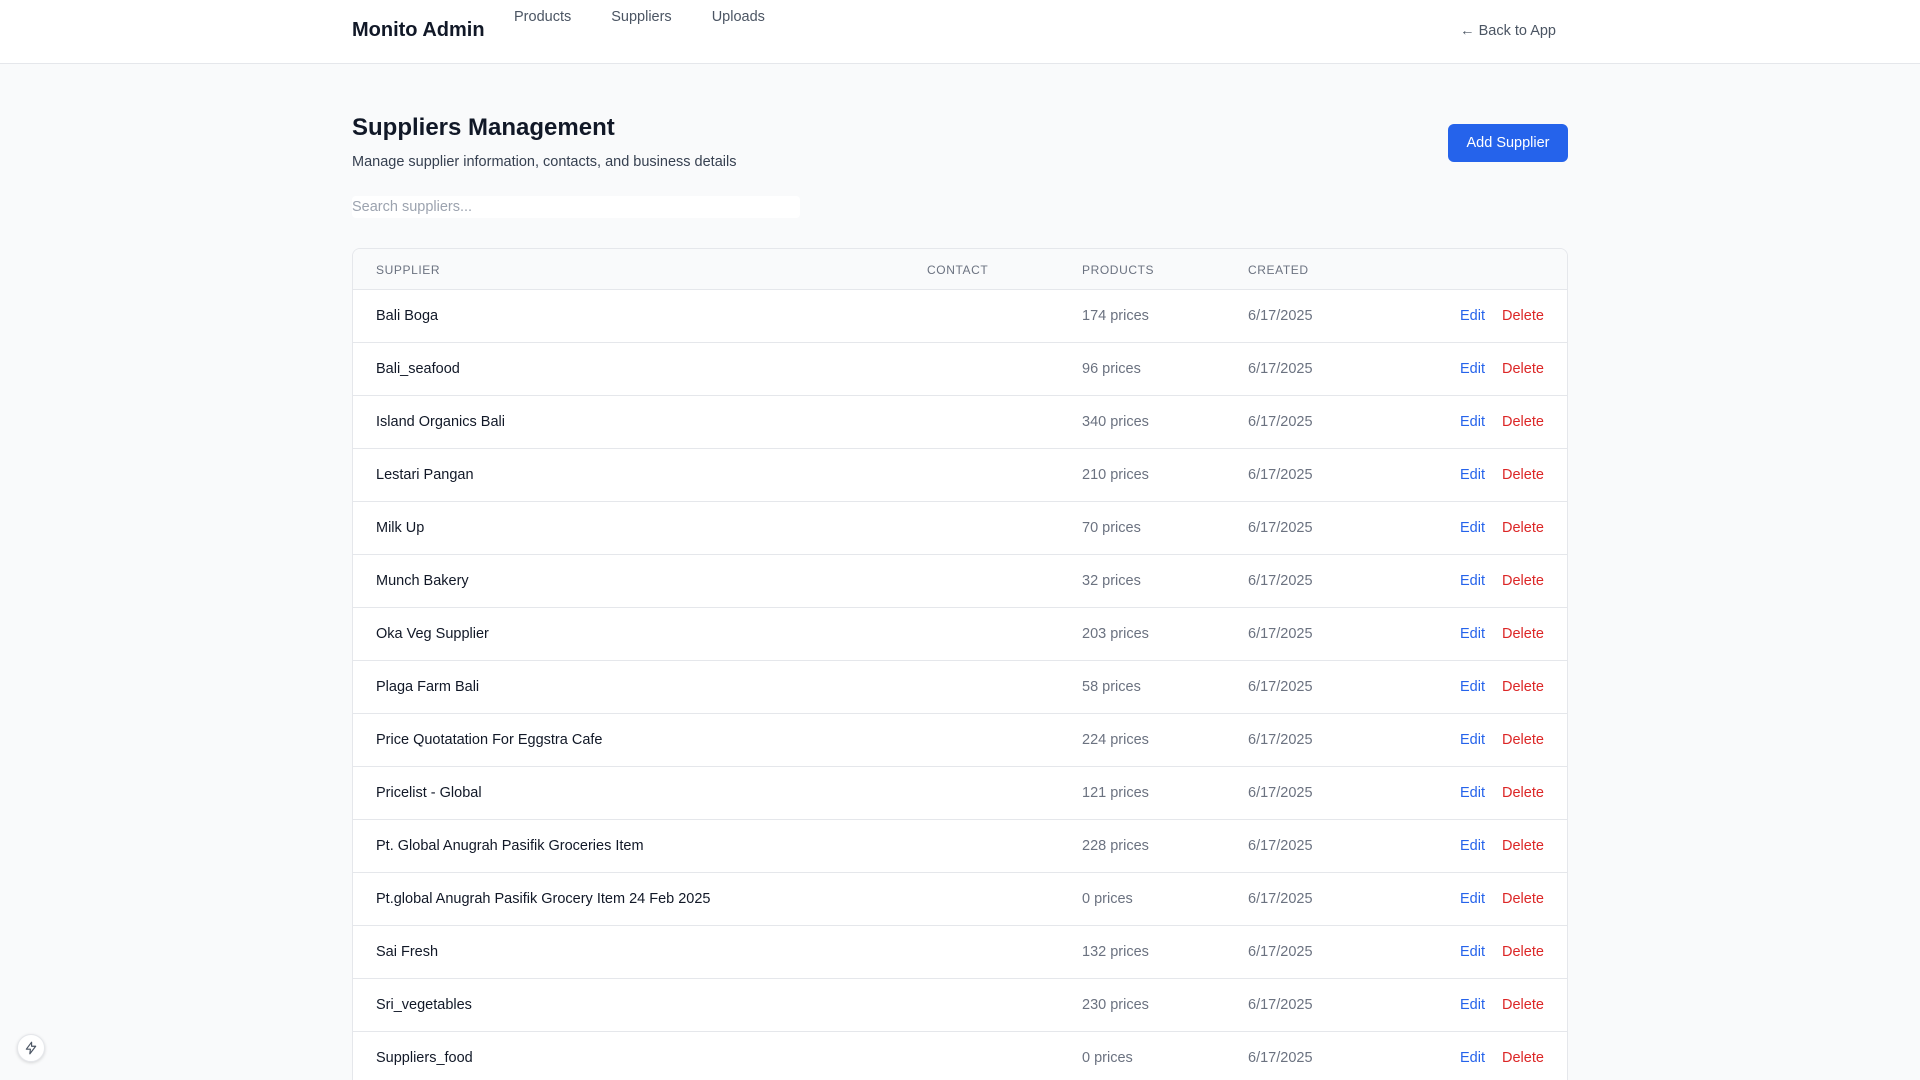  What do you see at coordinates (576, 207) in the screenshot?
I see `search-input` at bounding box center [576, 207].